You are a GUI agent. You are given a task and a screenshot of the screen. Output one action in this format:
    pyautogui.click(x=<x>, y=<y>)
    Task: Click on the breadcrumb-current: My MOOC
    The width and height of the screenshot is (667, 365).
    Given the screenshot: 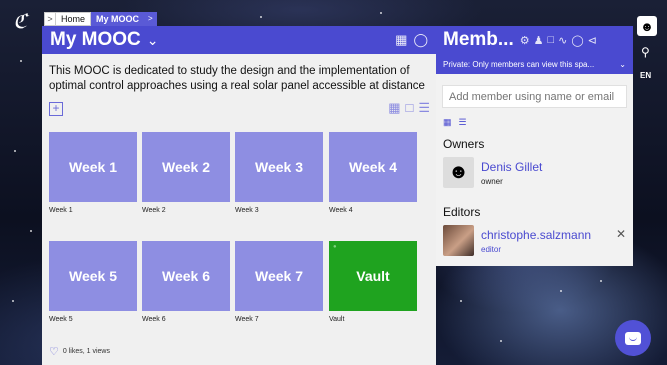 What is the action you would take?
    pyautogui.click(x=118, y=19)
    